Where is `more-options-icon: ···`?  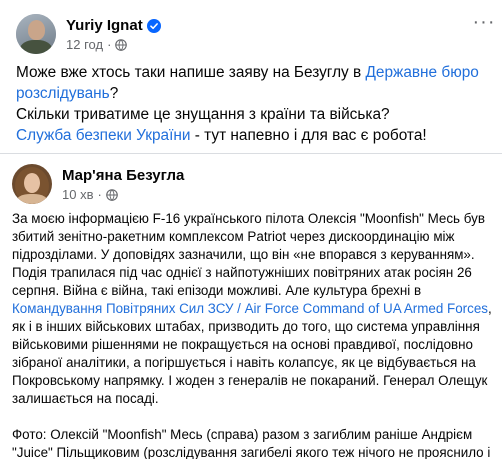 more-options-icon: ··· is located at coordinates (484, 22).